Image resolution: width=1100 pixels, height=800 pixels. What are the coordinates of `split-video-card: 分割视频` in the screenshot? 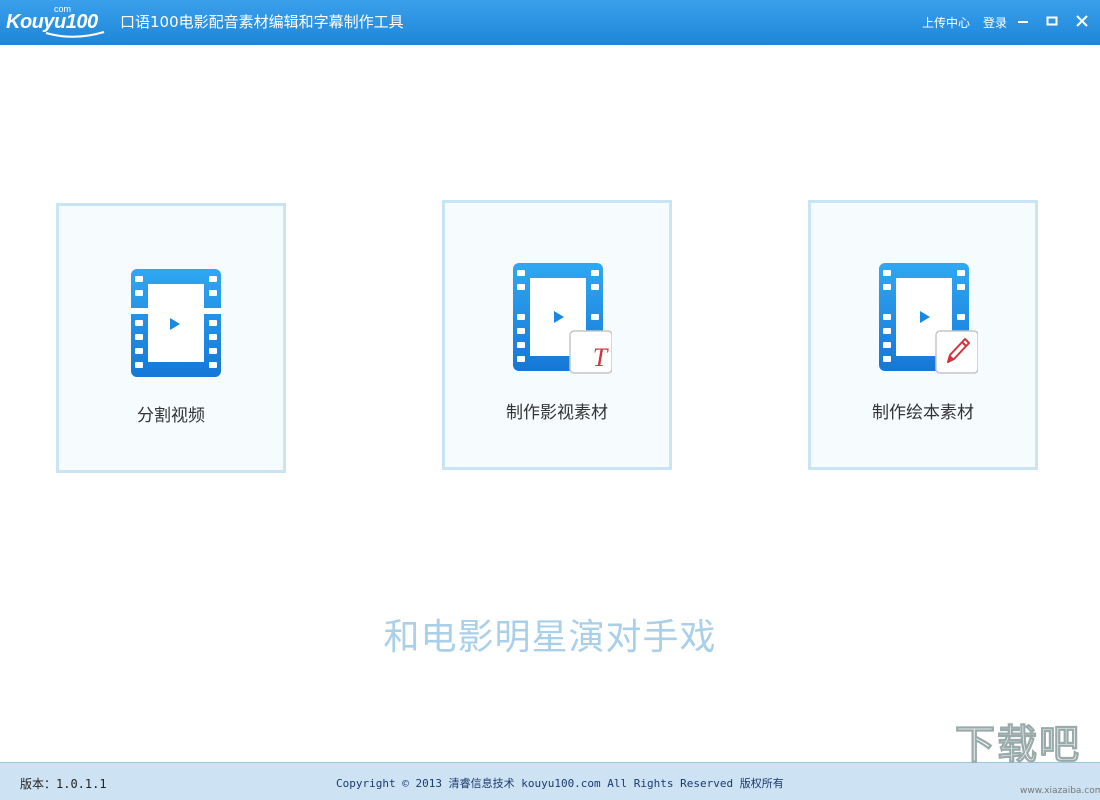 It's located at (171, 338).